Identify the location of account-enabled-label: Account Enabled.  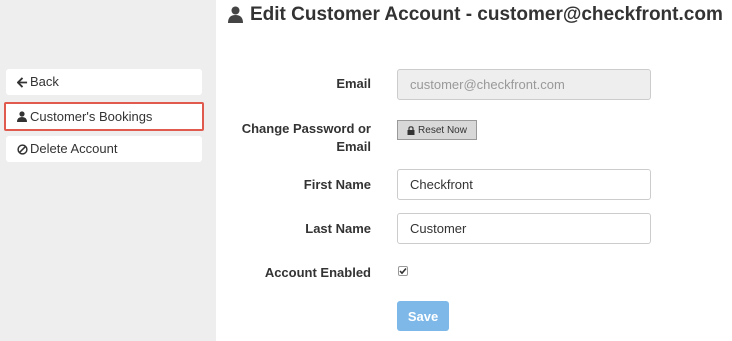
(317, 272).